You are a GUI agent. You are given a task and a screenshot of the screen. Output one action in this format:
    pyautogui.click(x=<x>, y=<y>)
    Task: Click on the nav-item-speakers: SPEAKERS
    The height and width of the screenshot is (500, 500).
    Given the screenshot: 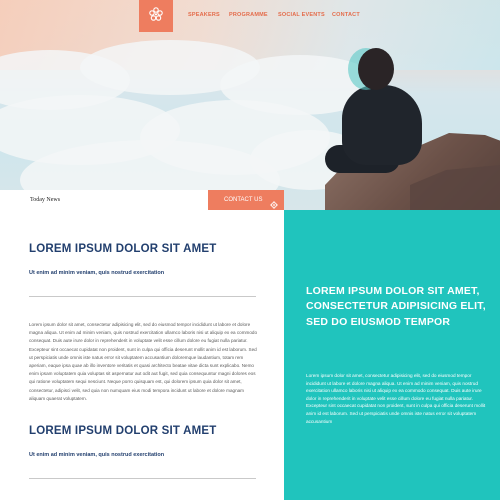 What is the action you would take?
    pyautogui.click(x=204, y=15)
    